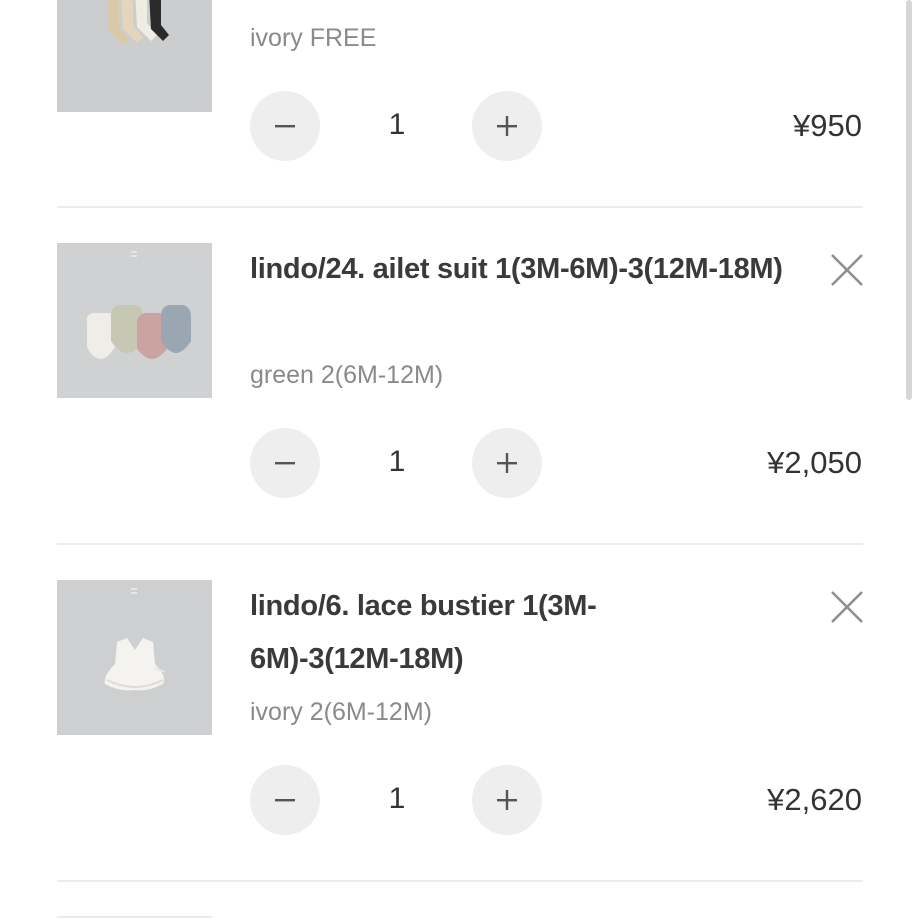 The width and height of the screenshot is (920, 920). I want to click on item-price: ¥2,050, so click(814, 462).